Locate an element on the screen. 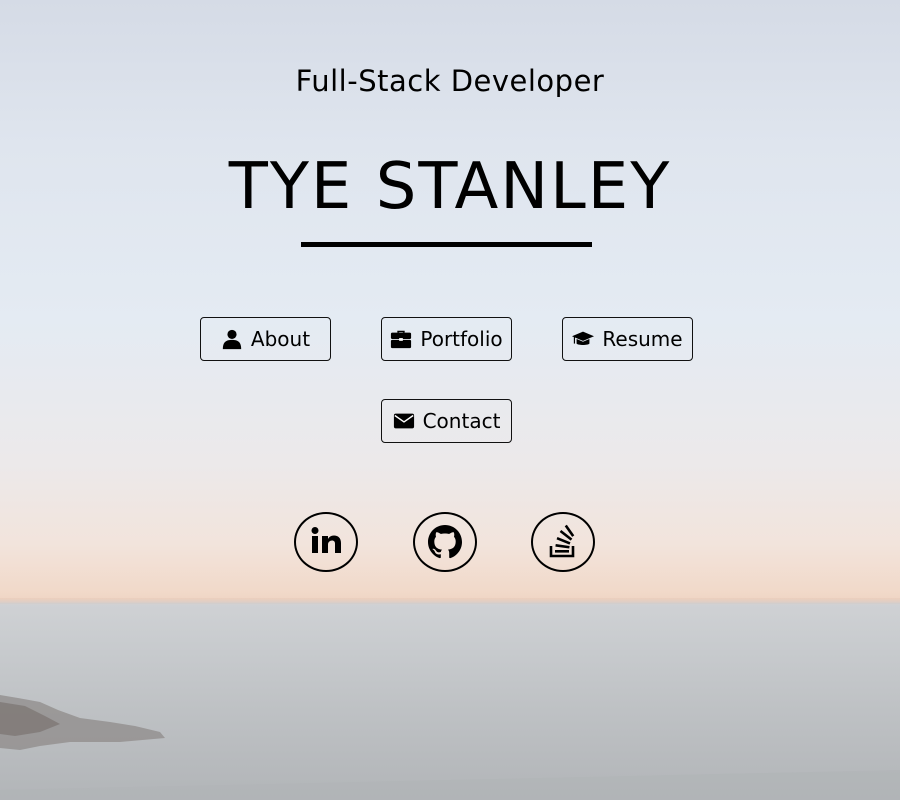 The image size is (900, 800). sea-rocks-decoration is located at coordinates (450, 747).